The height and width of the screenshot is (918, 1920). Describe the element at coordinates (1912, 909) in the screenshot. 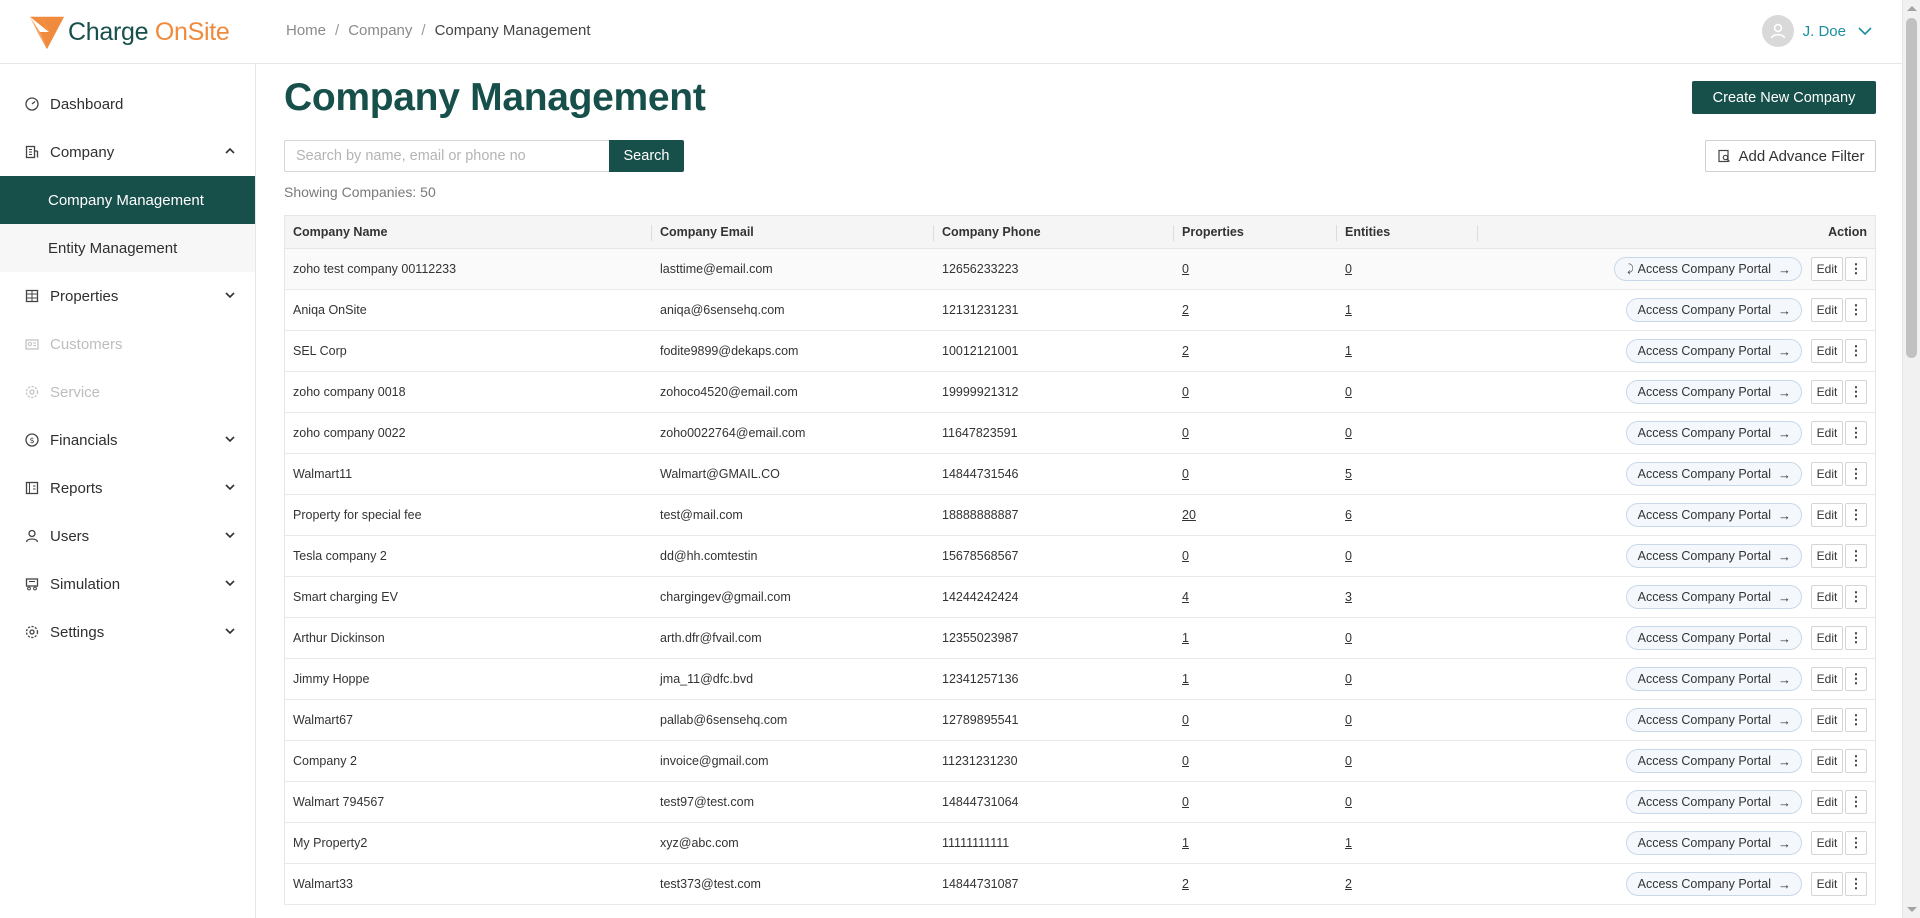

I see `scroll-down-arrow-icon` at that location.